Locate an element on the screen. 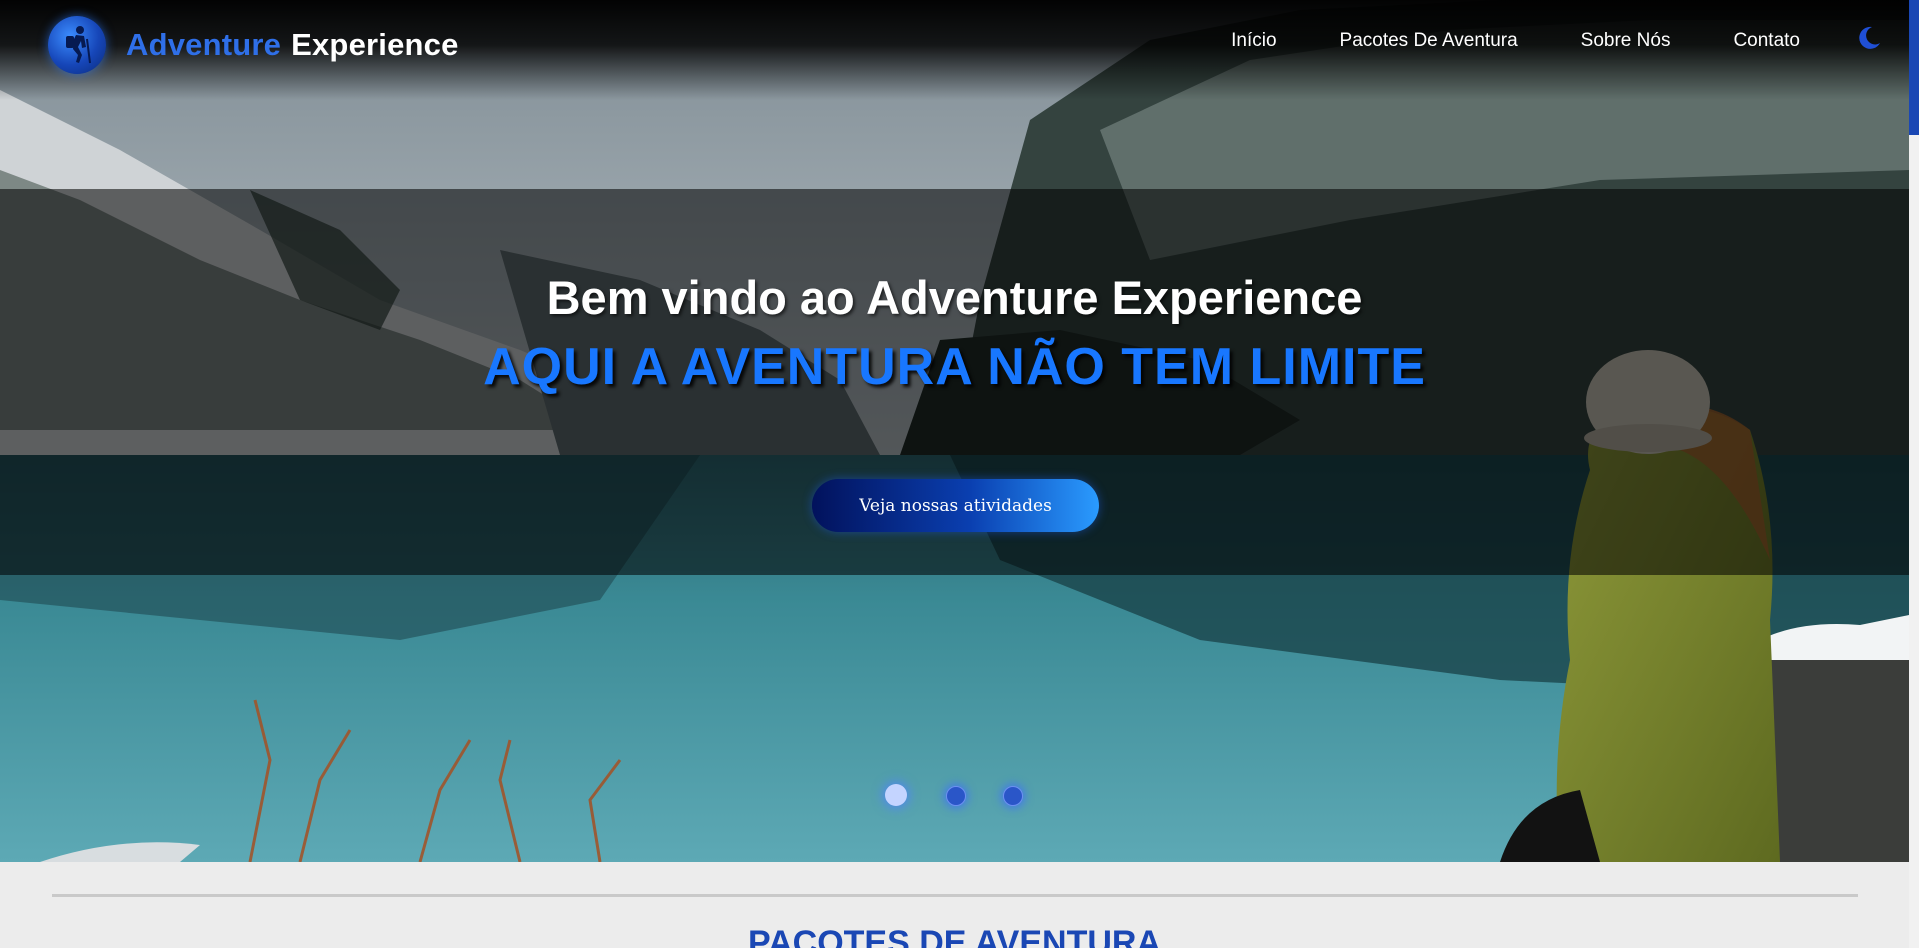 This screenshot has height=948, width=1919. packages-section-title: PACOTES DE AVENTURA is located at coordinates (954, 936).